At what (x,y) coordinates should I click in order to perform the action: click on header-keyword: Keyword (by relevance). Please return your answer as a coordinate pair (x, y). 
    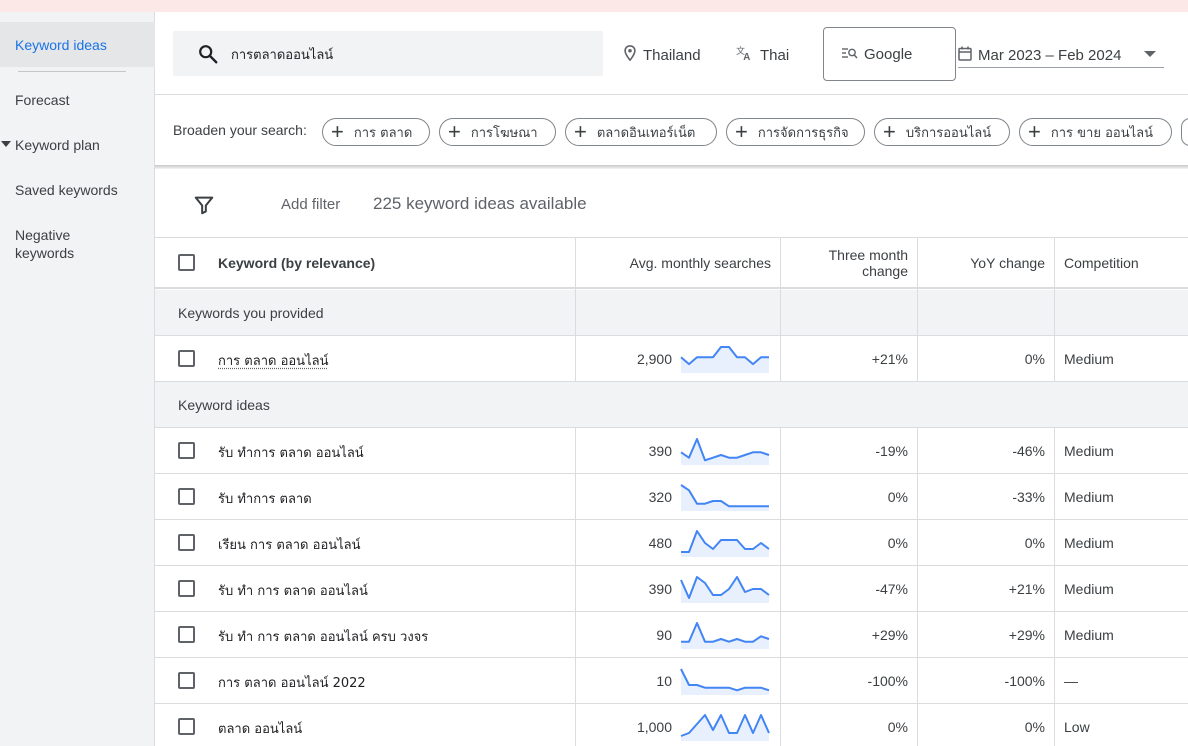
    Looking at the image, I should click on (368, 263).